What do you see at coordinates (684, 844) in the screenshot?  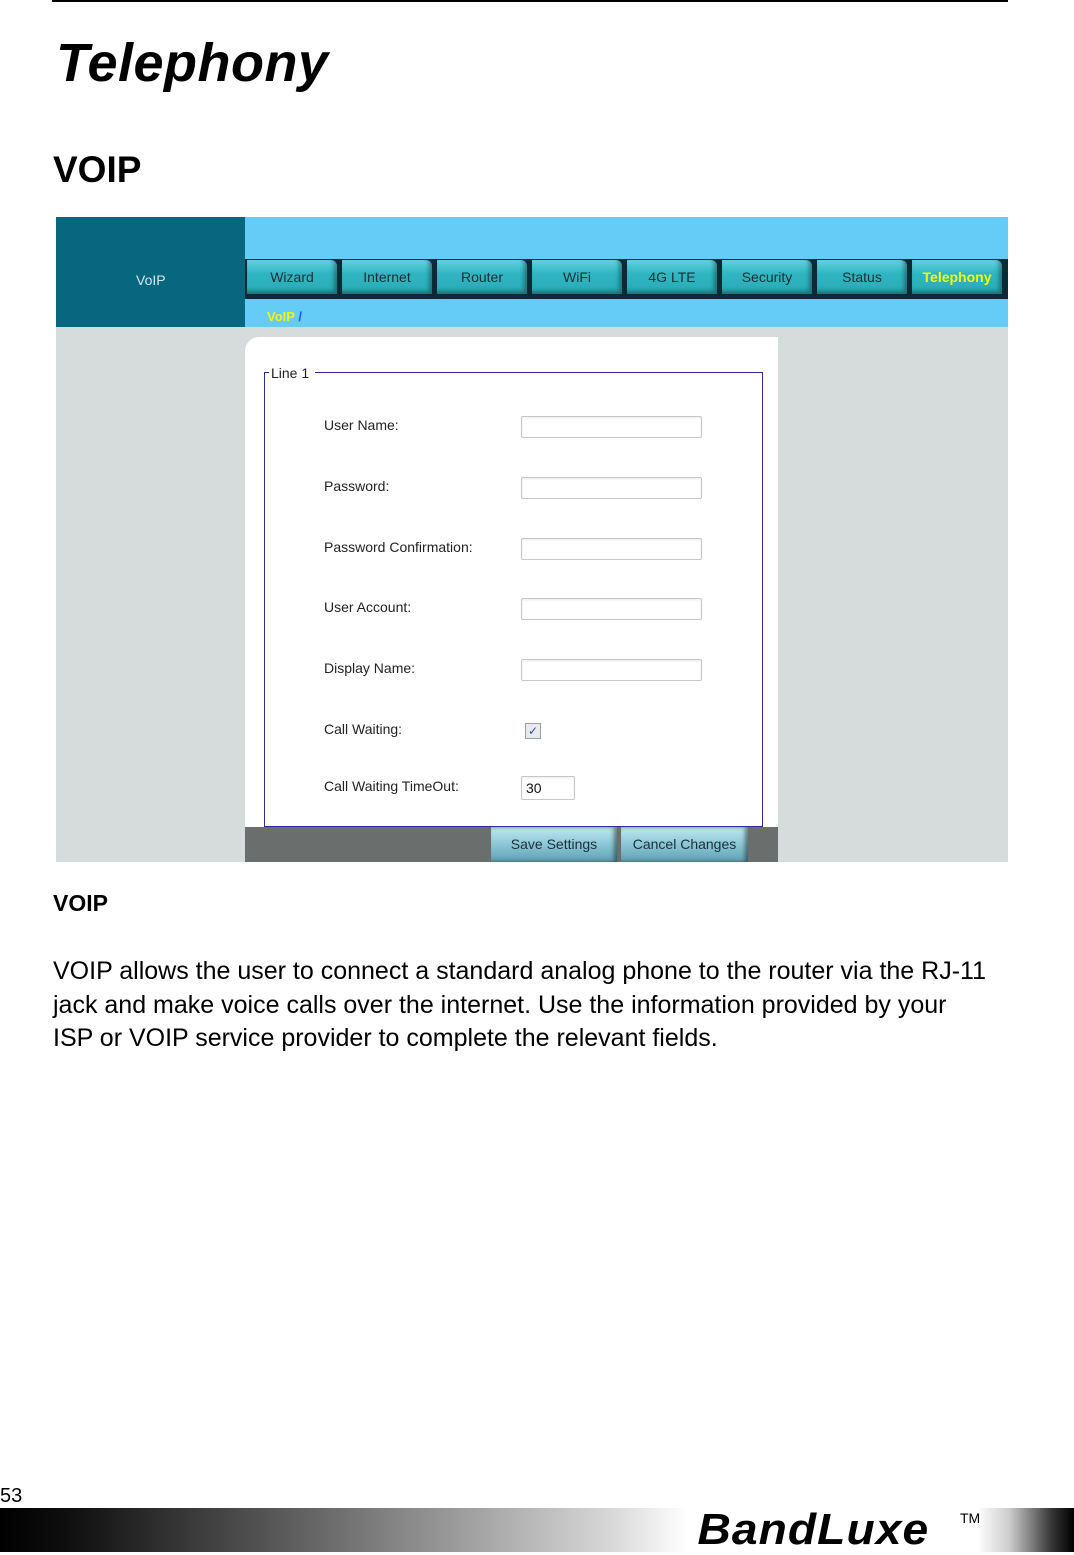 I see `cancel-changes-button: Cancel Changes` at bounding box center [684, 844].